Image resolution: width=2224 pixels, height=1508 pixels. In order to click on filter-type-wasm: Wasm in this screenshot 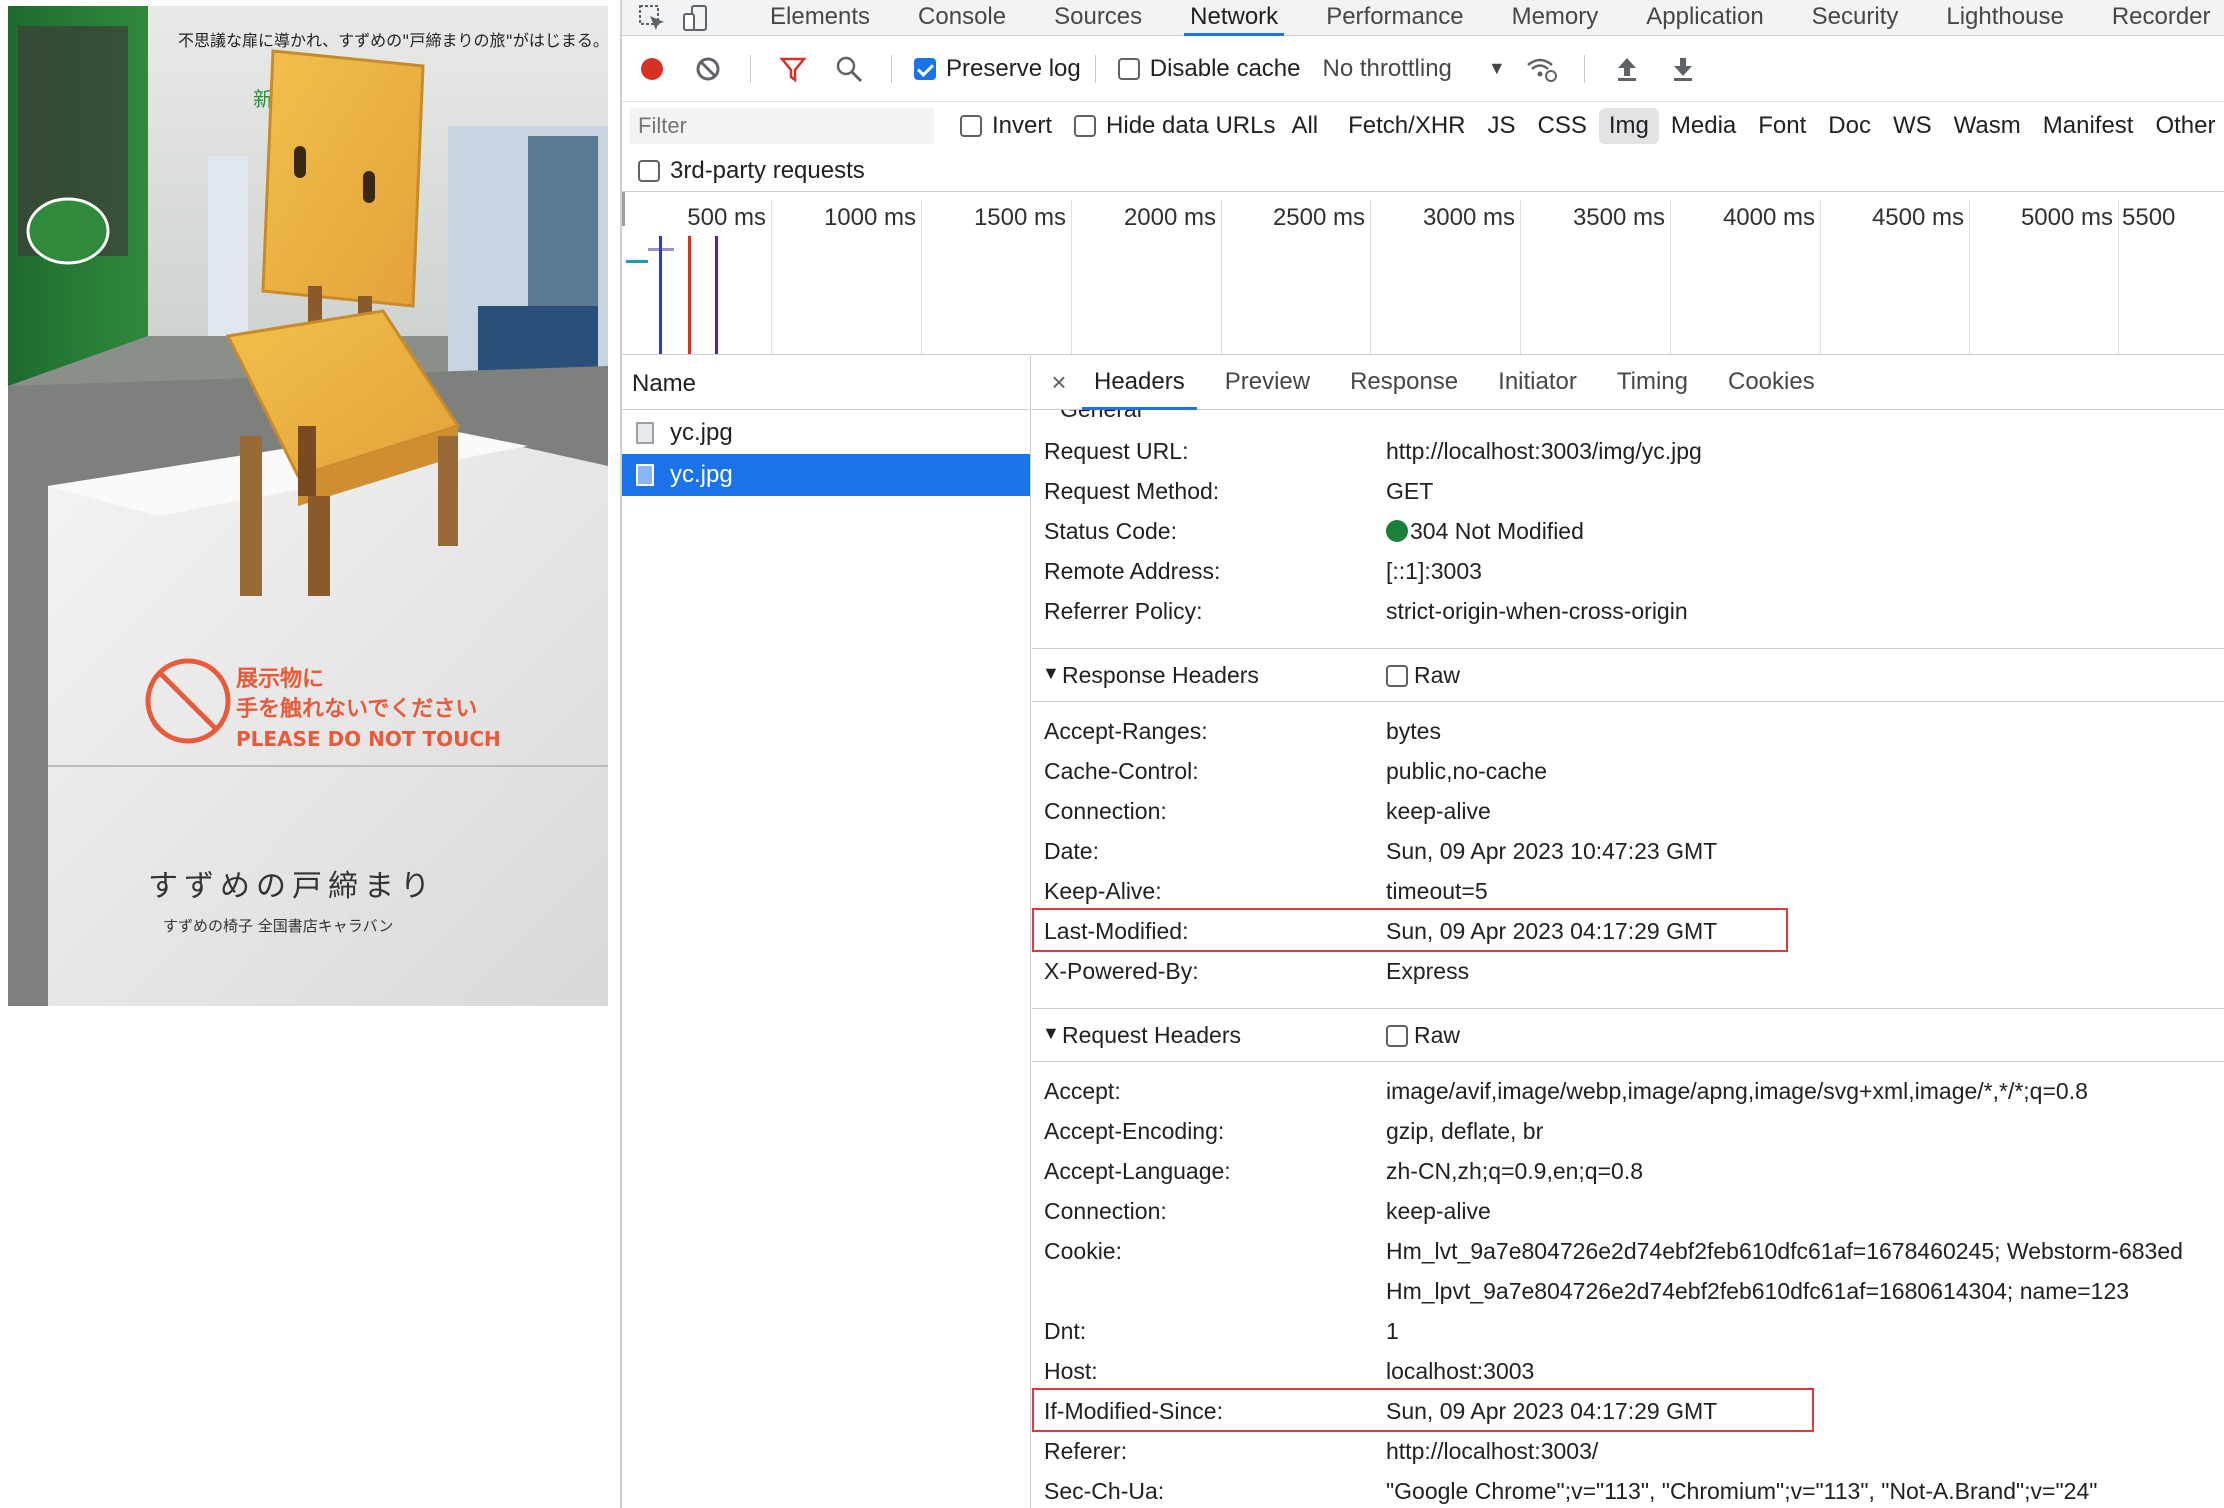, I will do `click(1987, 126)`.